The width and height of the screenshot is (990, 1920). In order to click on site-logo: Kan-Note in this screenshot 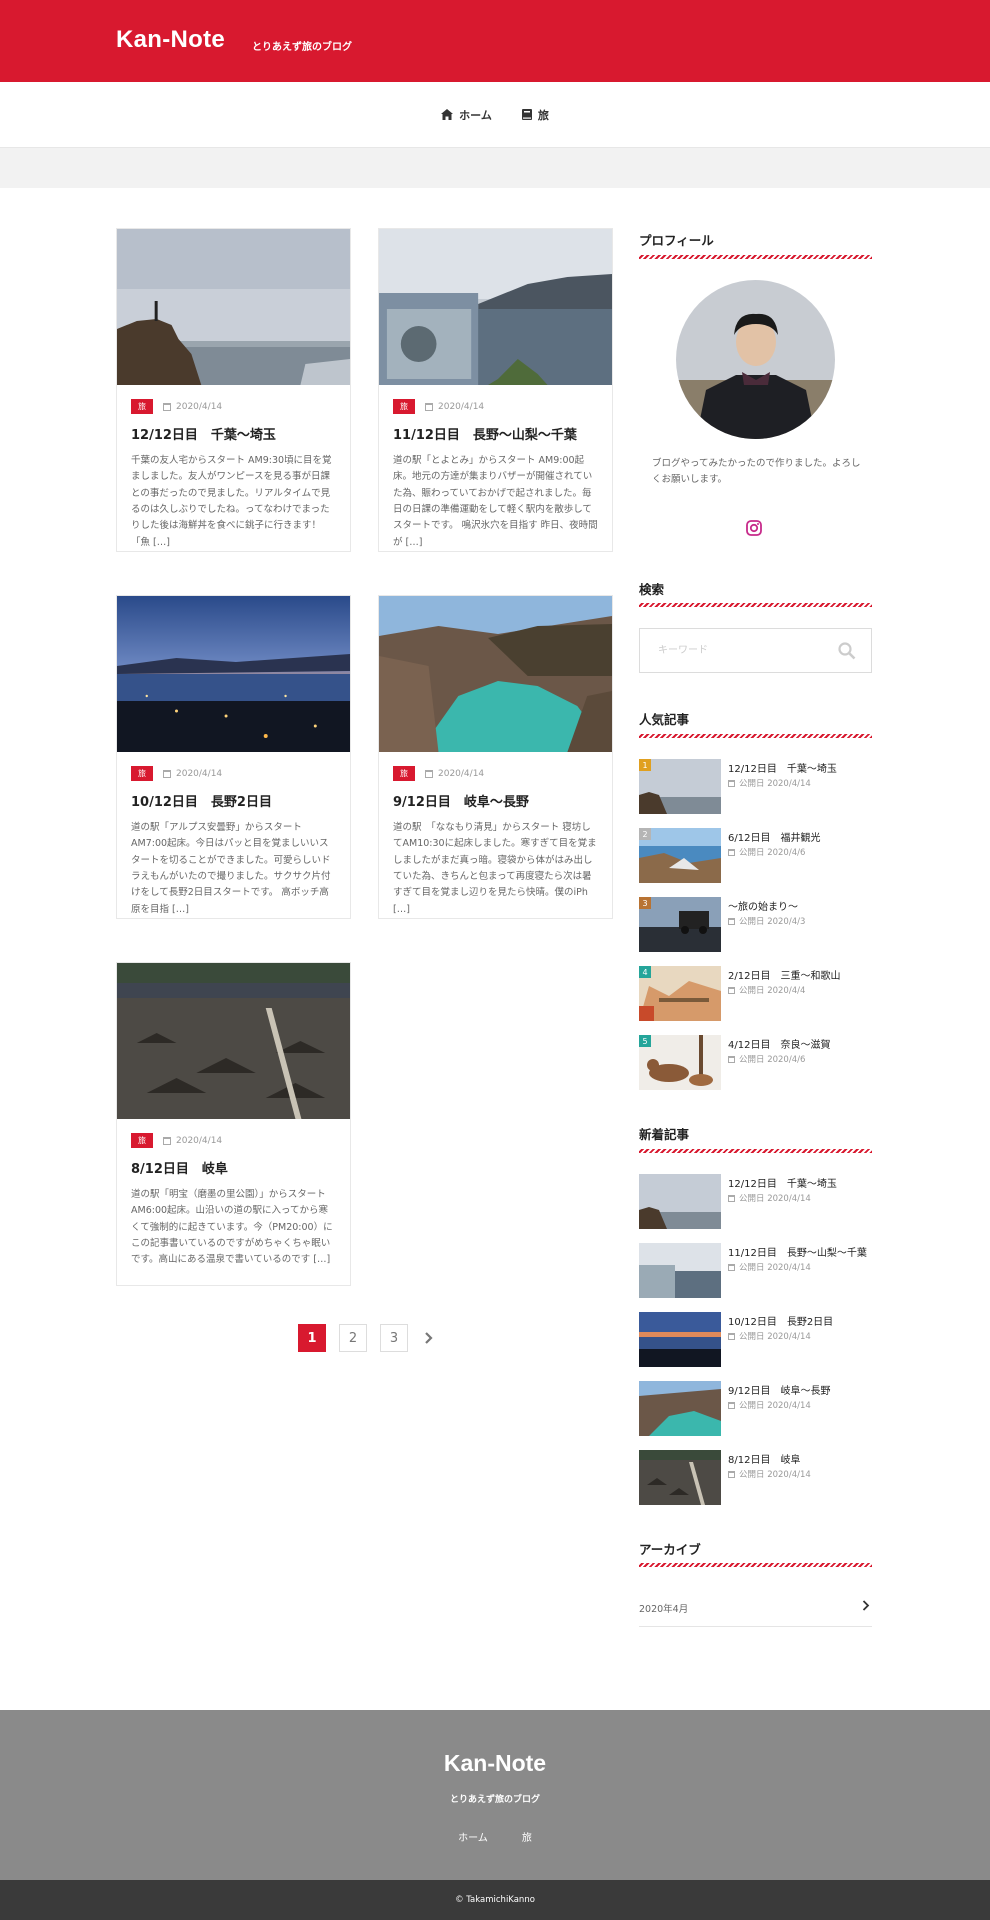, I will do `click(170, 40)`.